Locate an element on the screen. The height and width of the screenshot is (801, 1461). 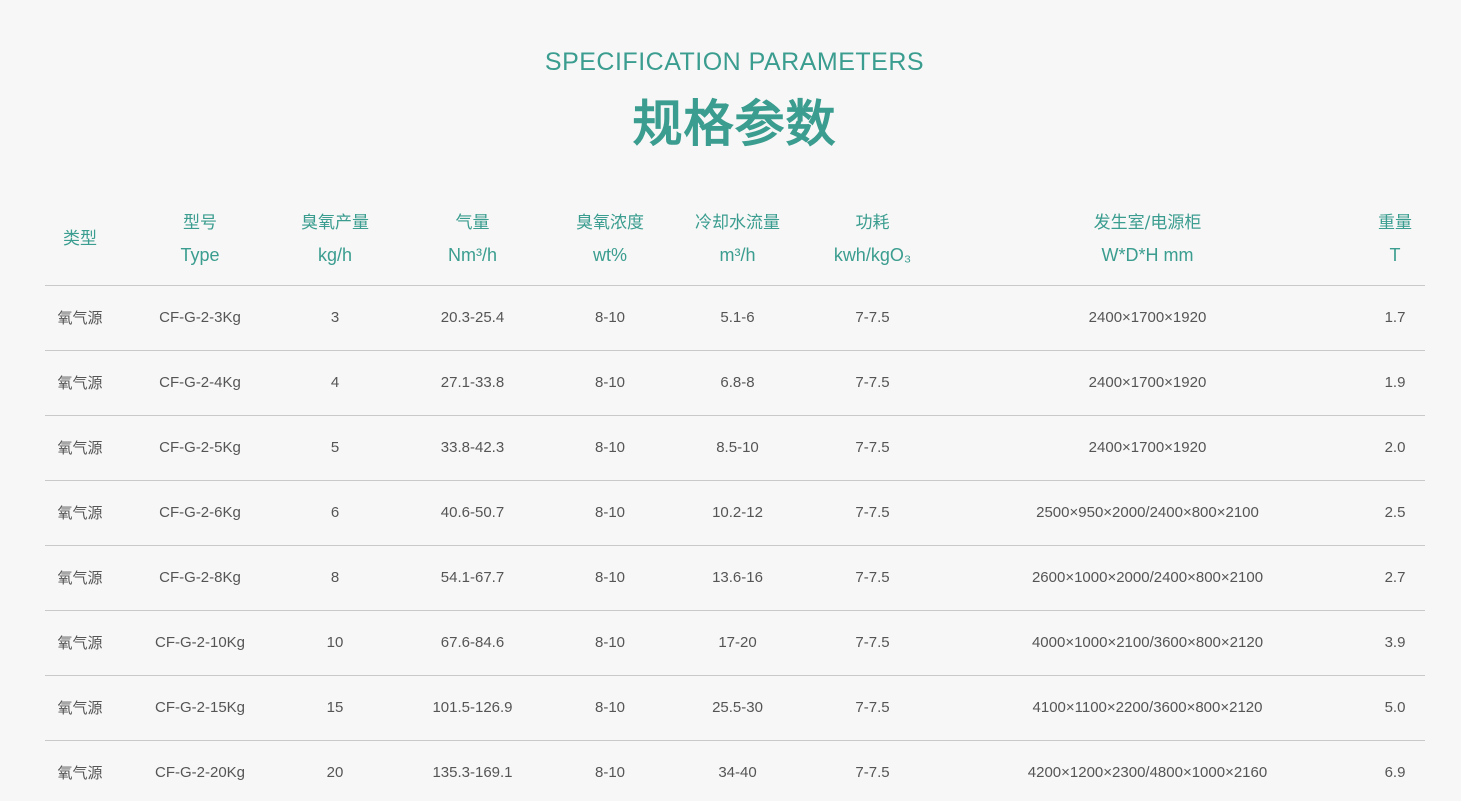
column-header: 冷却水流量 m³/h is located at coordinates (737, 238).